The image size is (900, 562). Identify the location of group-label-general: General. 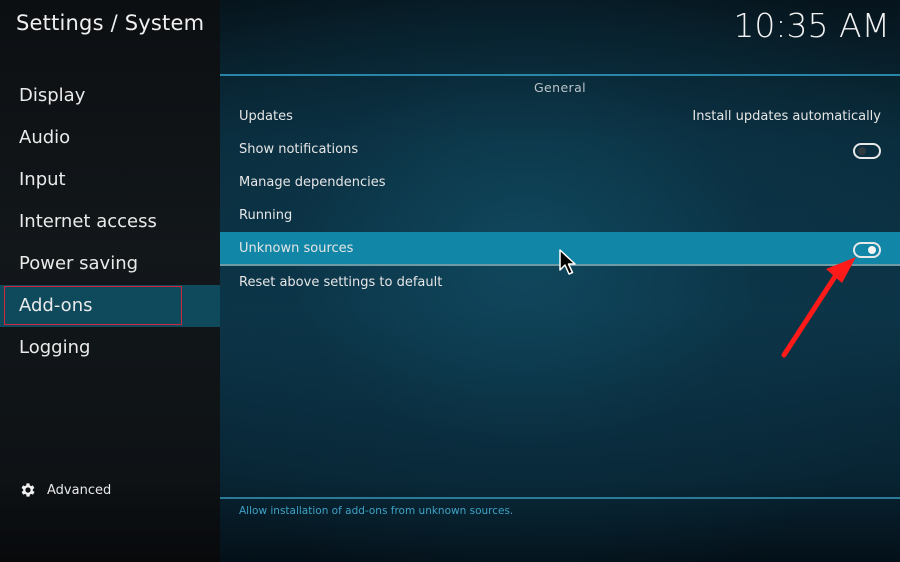
(560, 87).